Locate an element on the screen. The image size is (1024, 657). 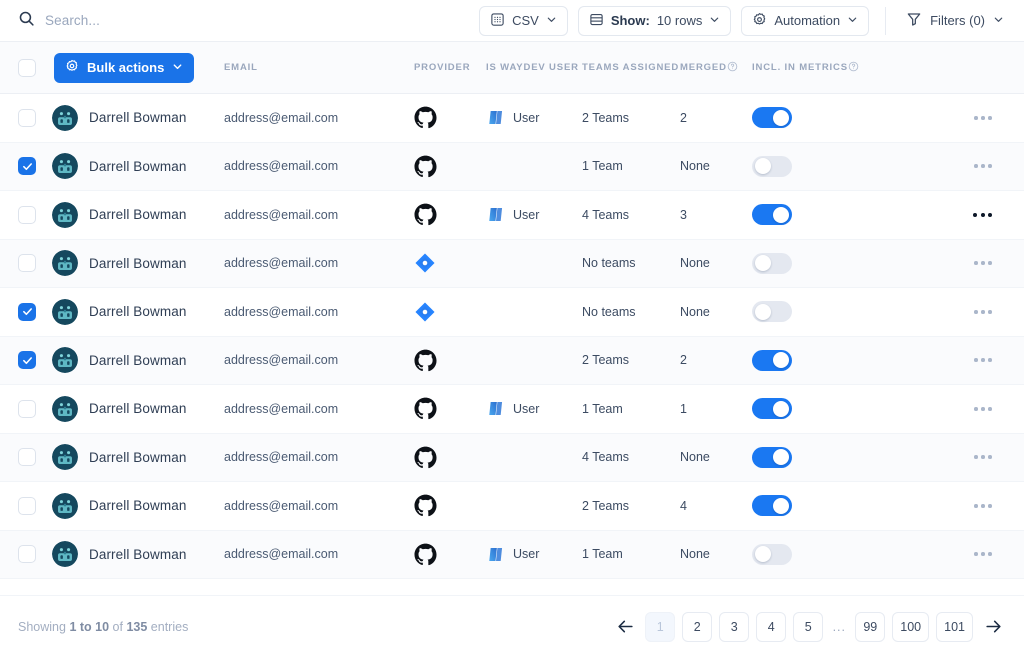
pagination-page-button: 2 is located at coordinates (697, 626).